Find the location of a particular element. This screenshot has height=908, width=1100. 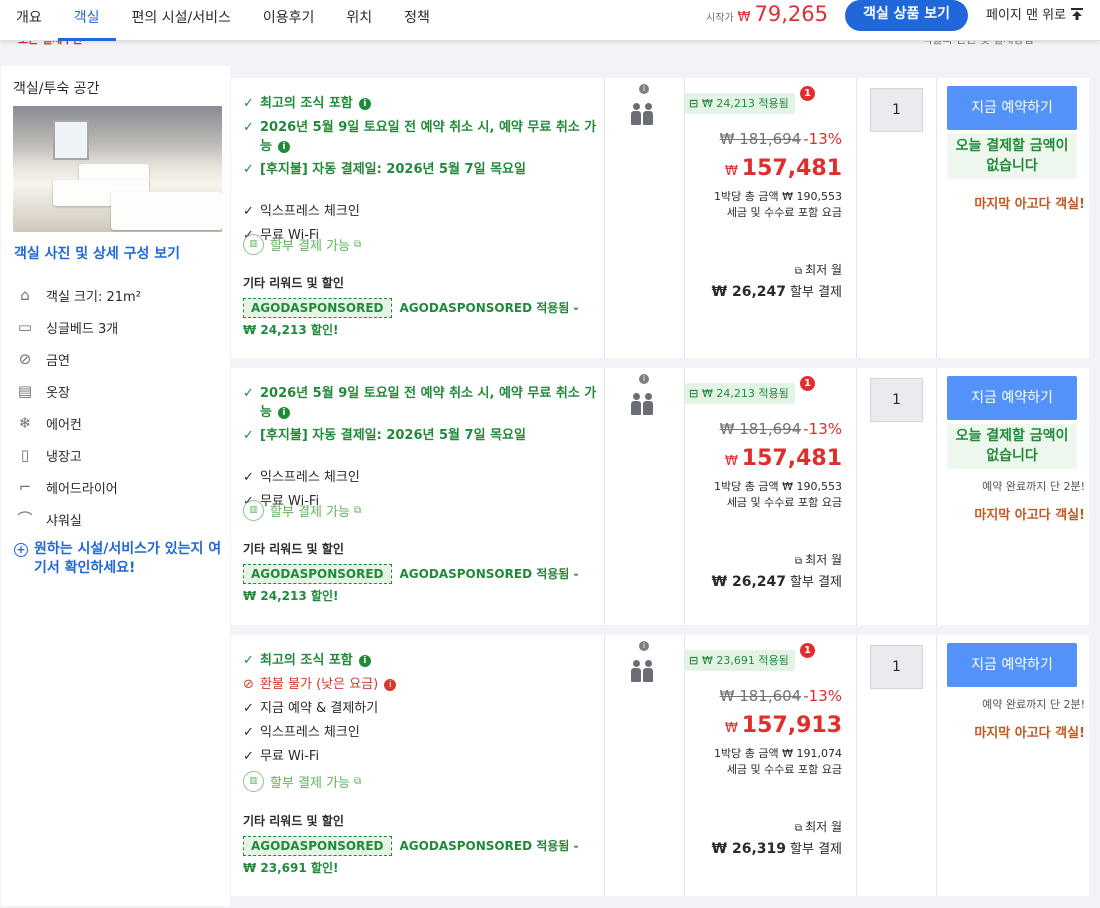

facility-item: ⌒ 샤워실 is located at coordinates (47, 519).